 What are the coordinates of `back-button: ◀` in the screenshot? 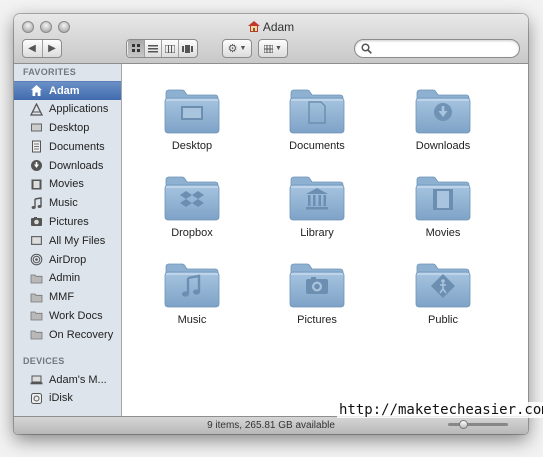 It's located at (33, 48).